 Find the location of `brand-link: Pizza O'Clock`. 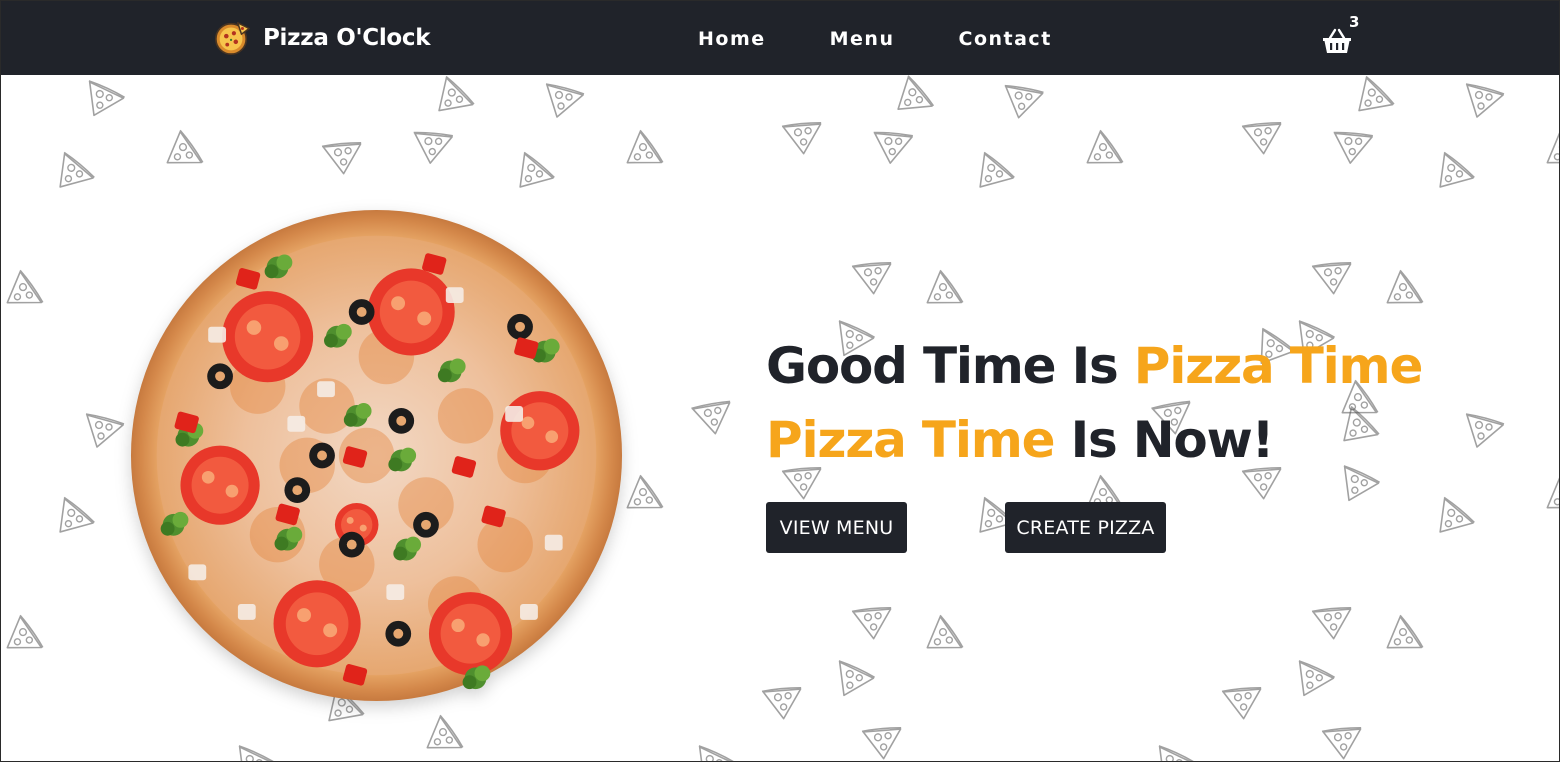

brand-link: Pizza O'Clock is located at coordinates (322, 38).